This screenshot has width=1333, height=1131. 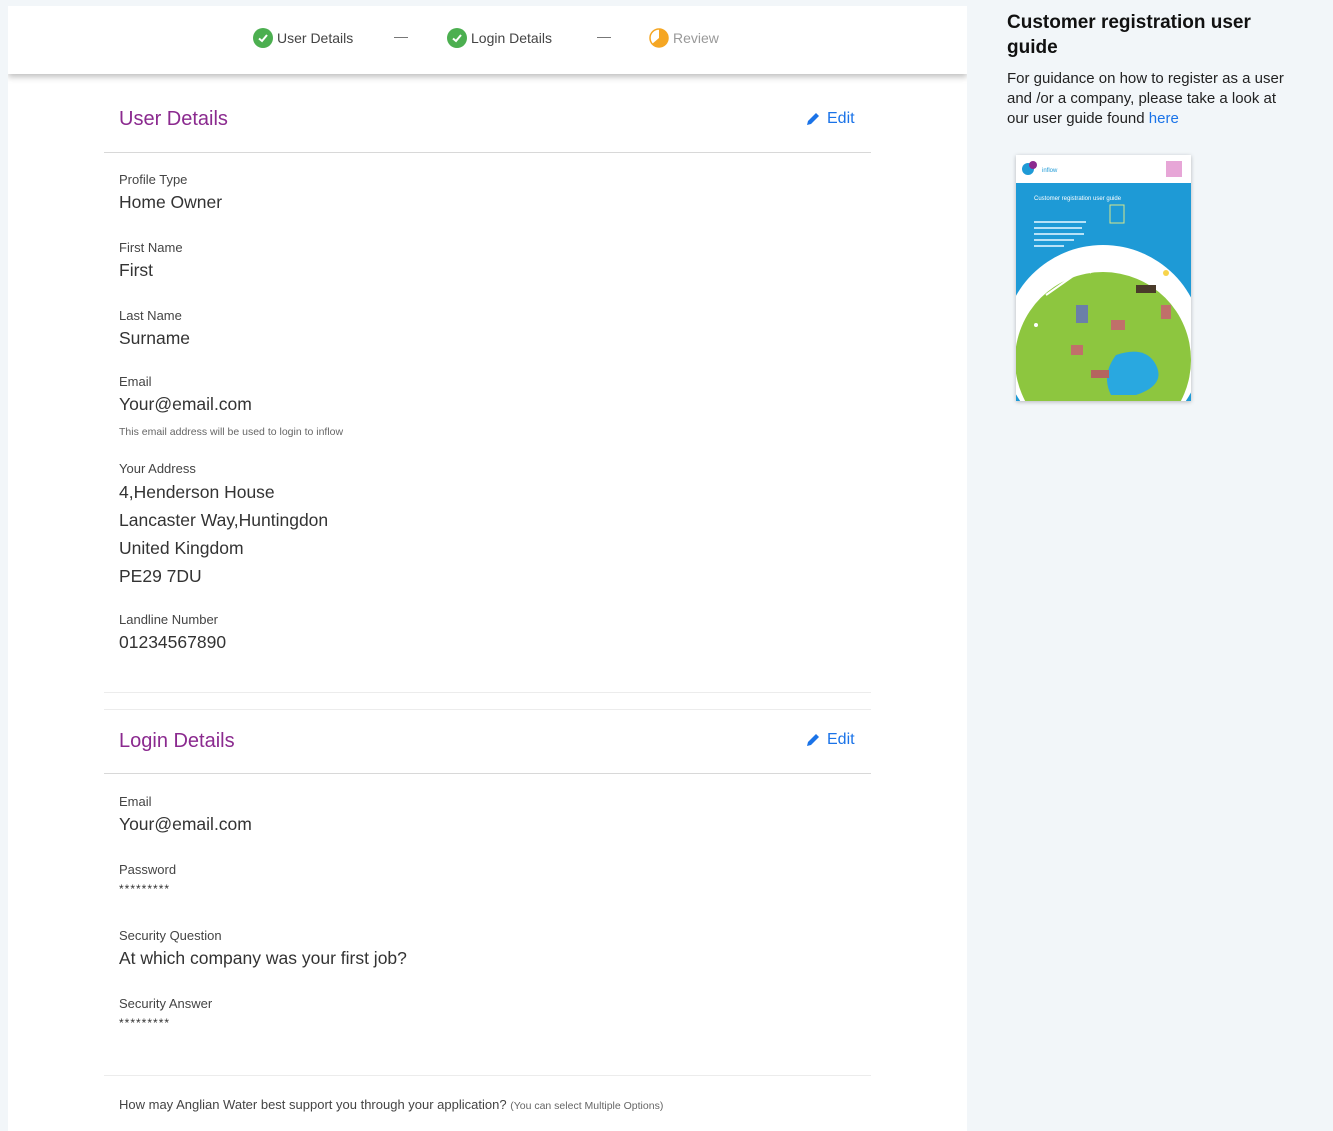 I want to click on password-value: *********, so click(x=145, y=889).